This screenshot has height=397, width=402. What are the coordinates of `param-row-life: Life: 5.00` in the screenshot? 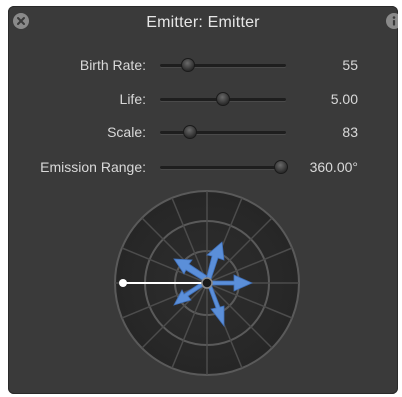 It's located at (203, 100).